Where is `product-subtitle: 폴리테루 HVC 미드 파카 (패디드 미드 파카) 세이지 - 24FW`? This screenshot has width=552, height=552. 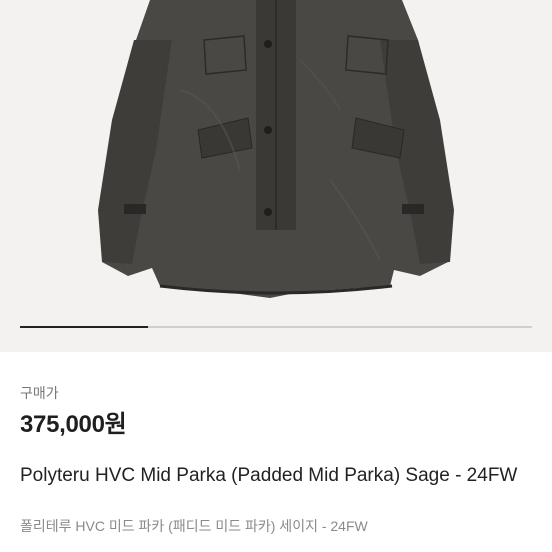
product-subtitle: 폴리테루 HVC 미드 파카 (패디드 미드 파카) 세이지 - 24FW is located at coordinates (194, 526).